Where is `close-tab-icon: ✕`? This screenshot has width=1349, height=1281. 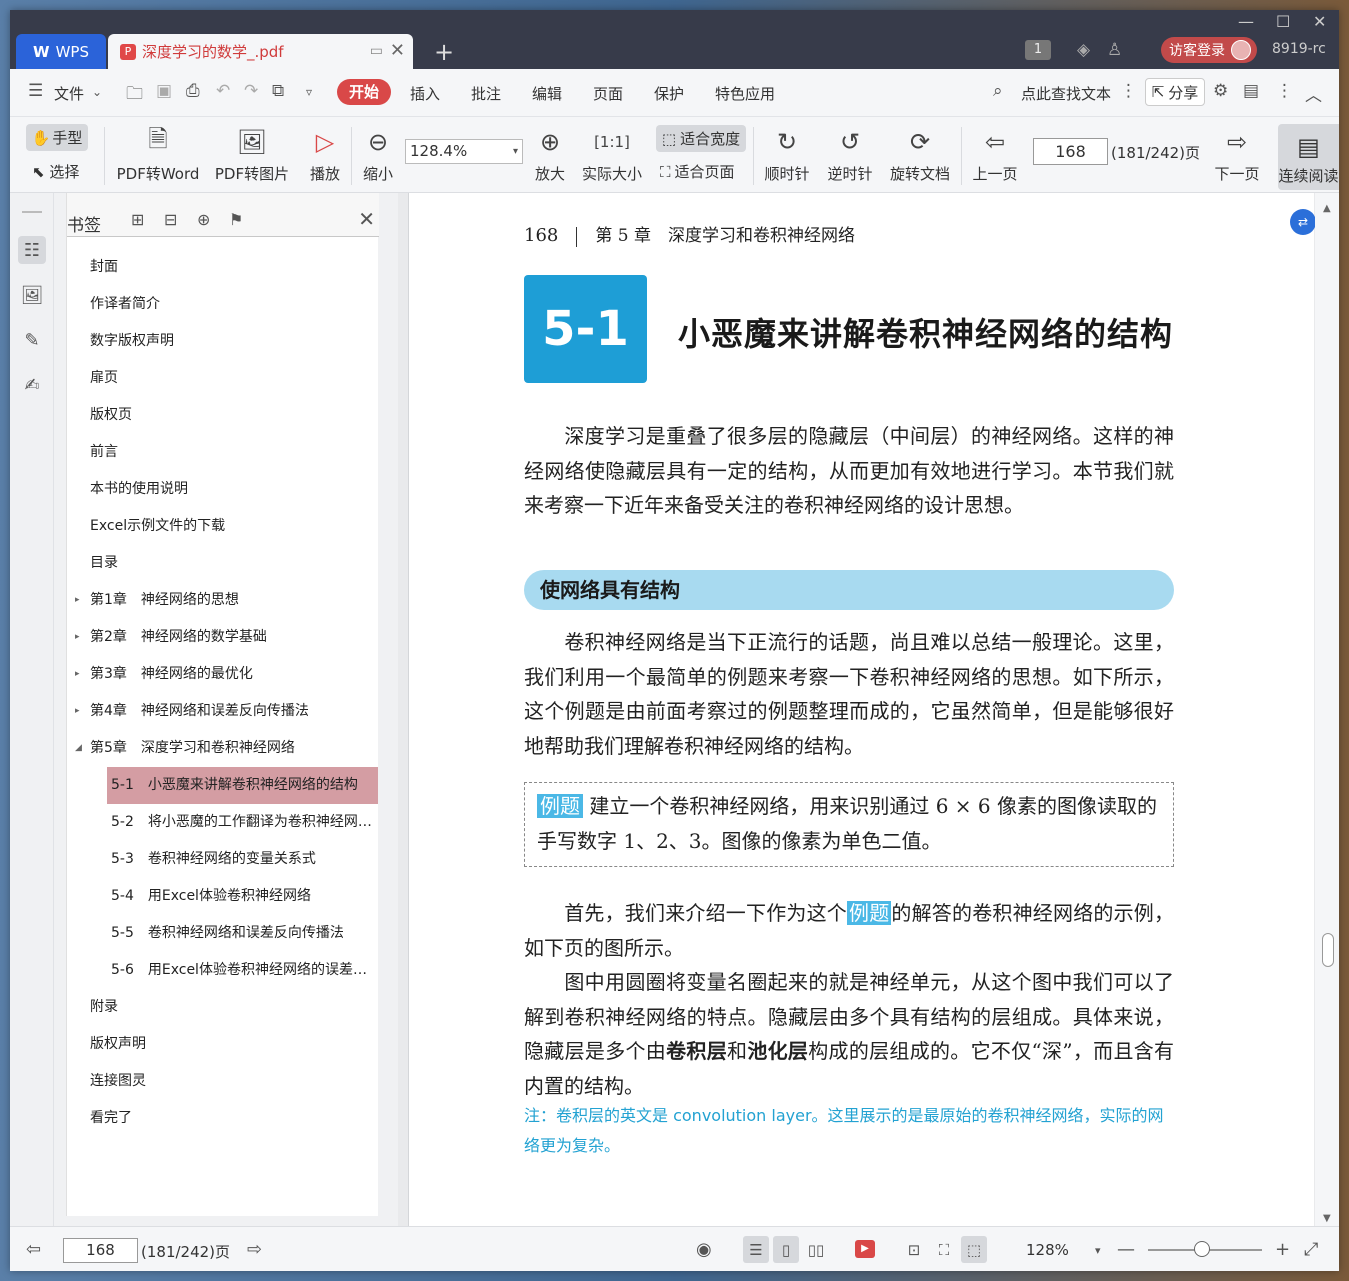 close-tab-icon: ✕ is located at coordinates (397, 50).